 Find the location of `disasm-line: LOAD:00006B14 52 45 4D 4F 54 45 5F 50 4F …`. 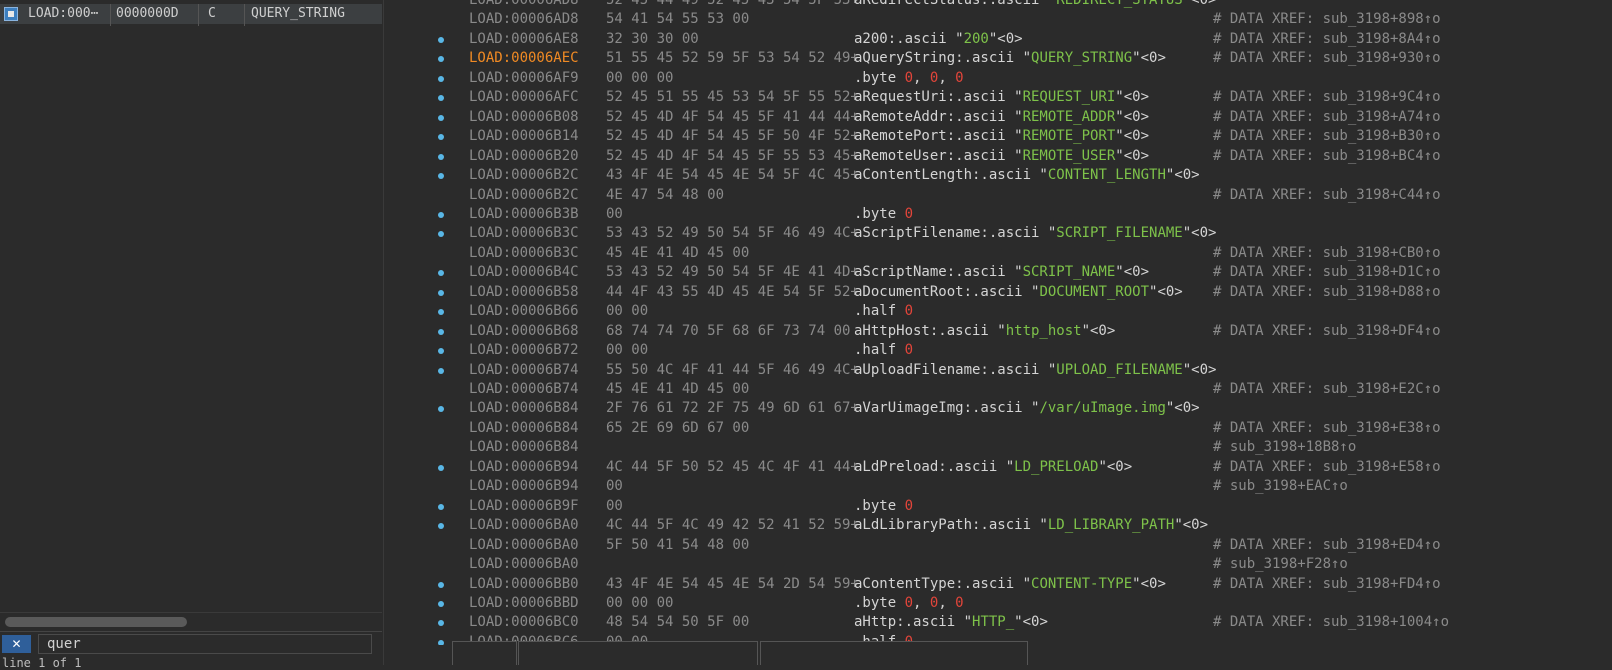

disasm-line: LOAD:00006B14 52 45 4D 4F 54 45 5F 50 4F … is located at coordinates (998, 136).